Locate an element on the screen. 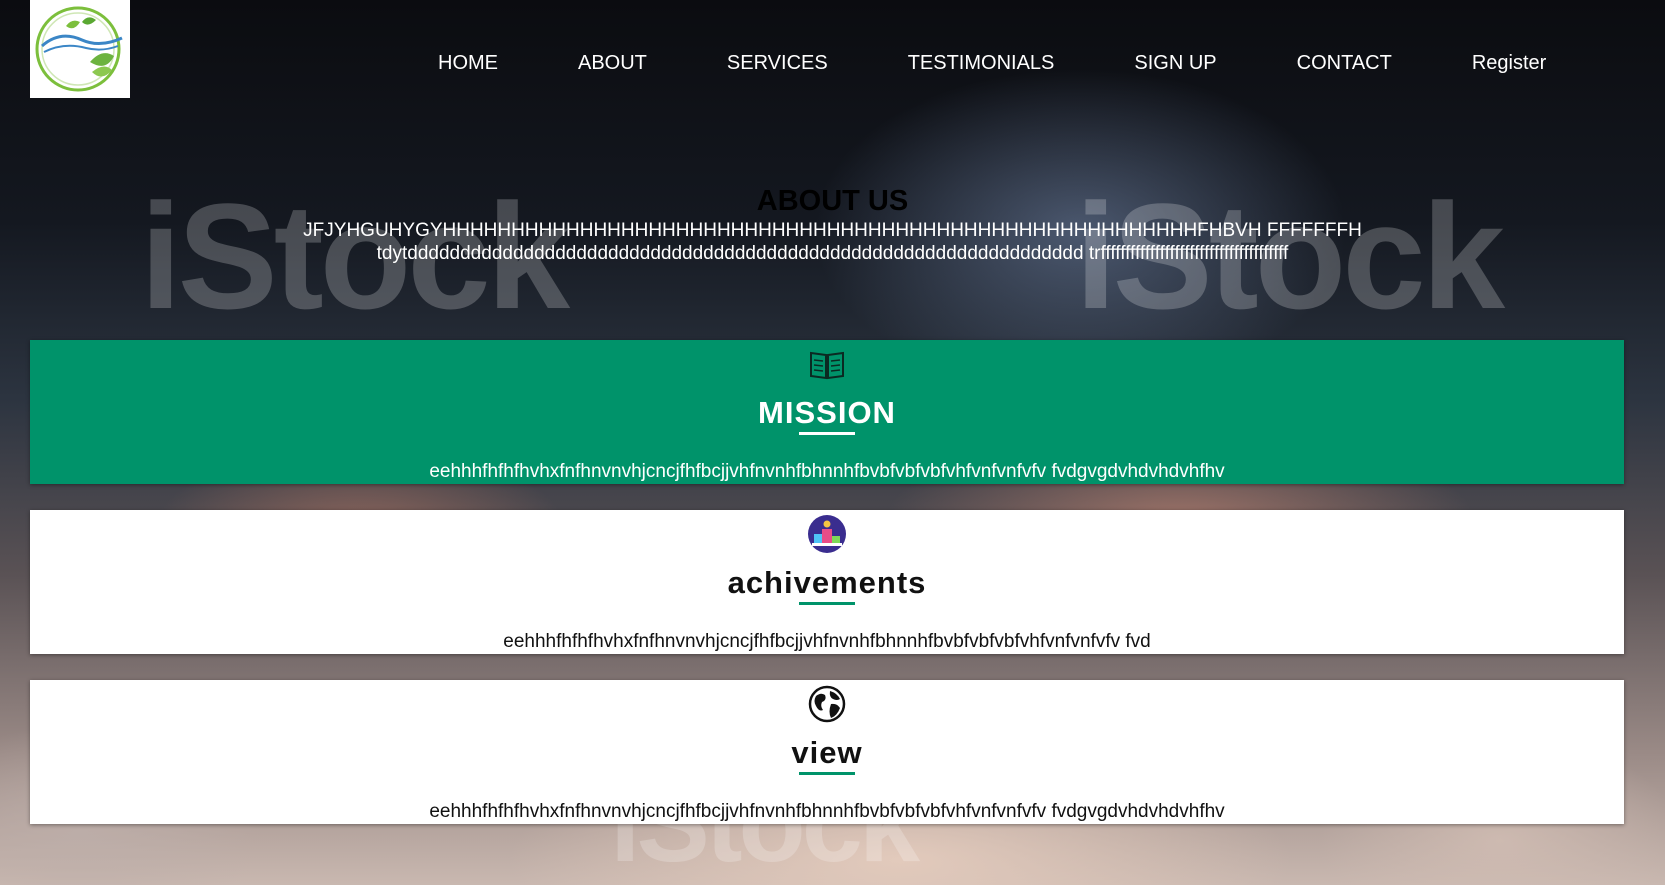  nav-services-link: SERVICES is located at coordinates (777, 63).